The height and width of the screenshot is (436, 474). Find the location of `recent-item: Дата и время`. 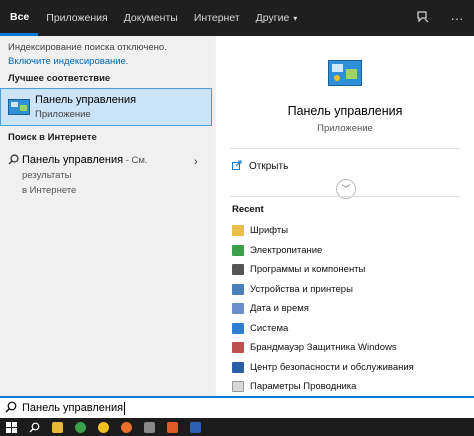

recent-item: Дата и время is located at coordinates (350, 309).